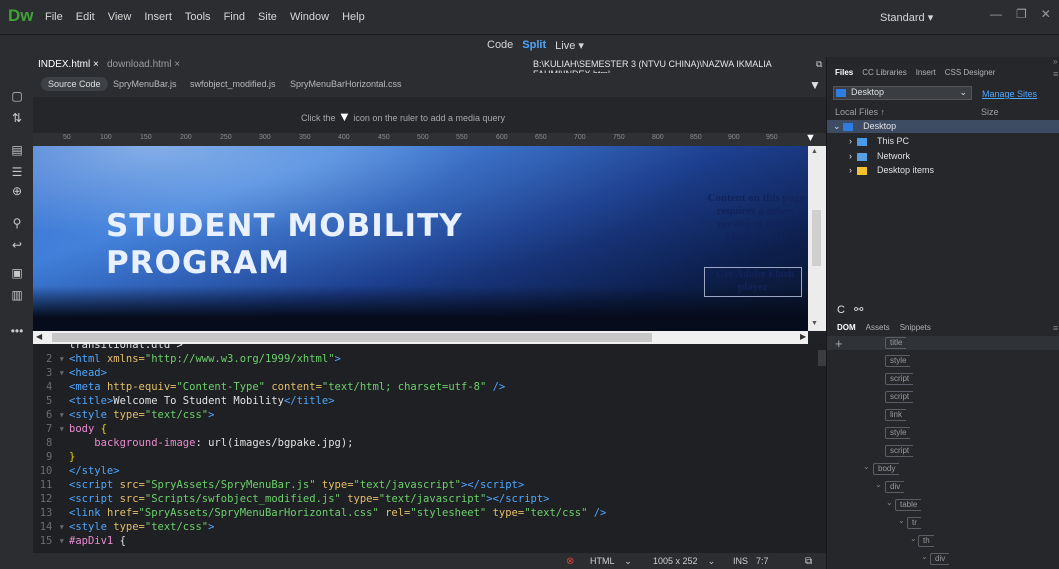 The height and width of the screenshot is (569, 1059). What do you see at coordinates (17, 150) in the screenshot?
I see `format-source-icon: ▤` at bounding box center [17, 150].